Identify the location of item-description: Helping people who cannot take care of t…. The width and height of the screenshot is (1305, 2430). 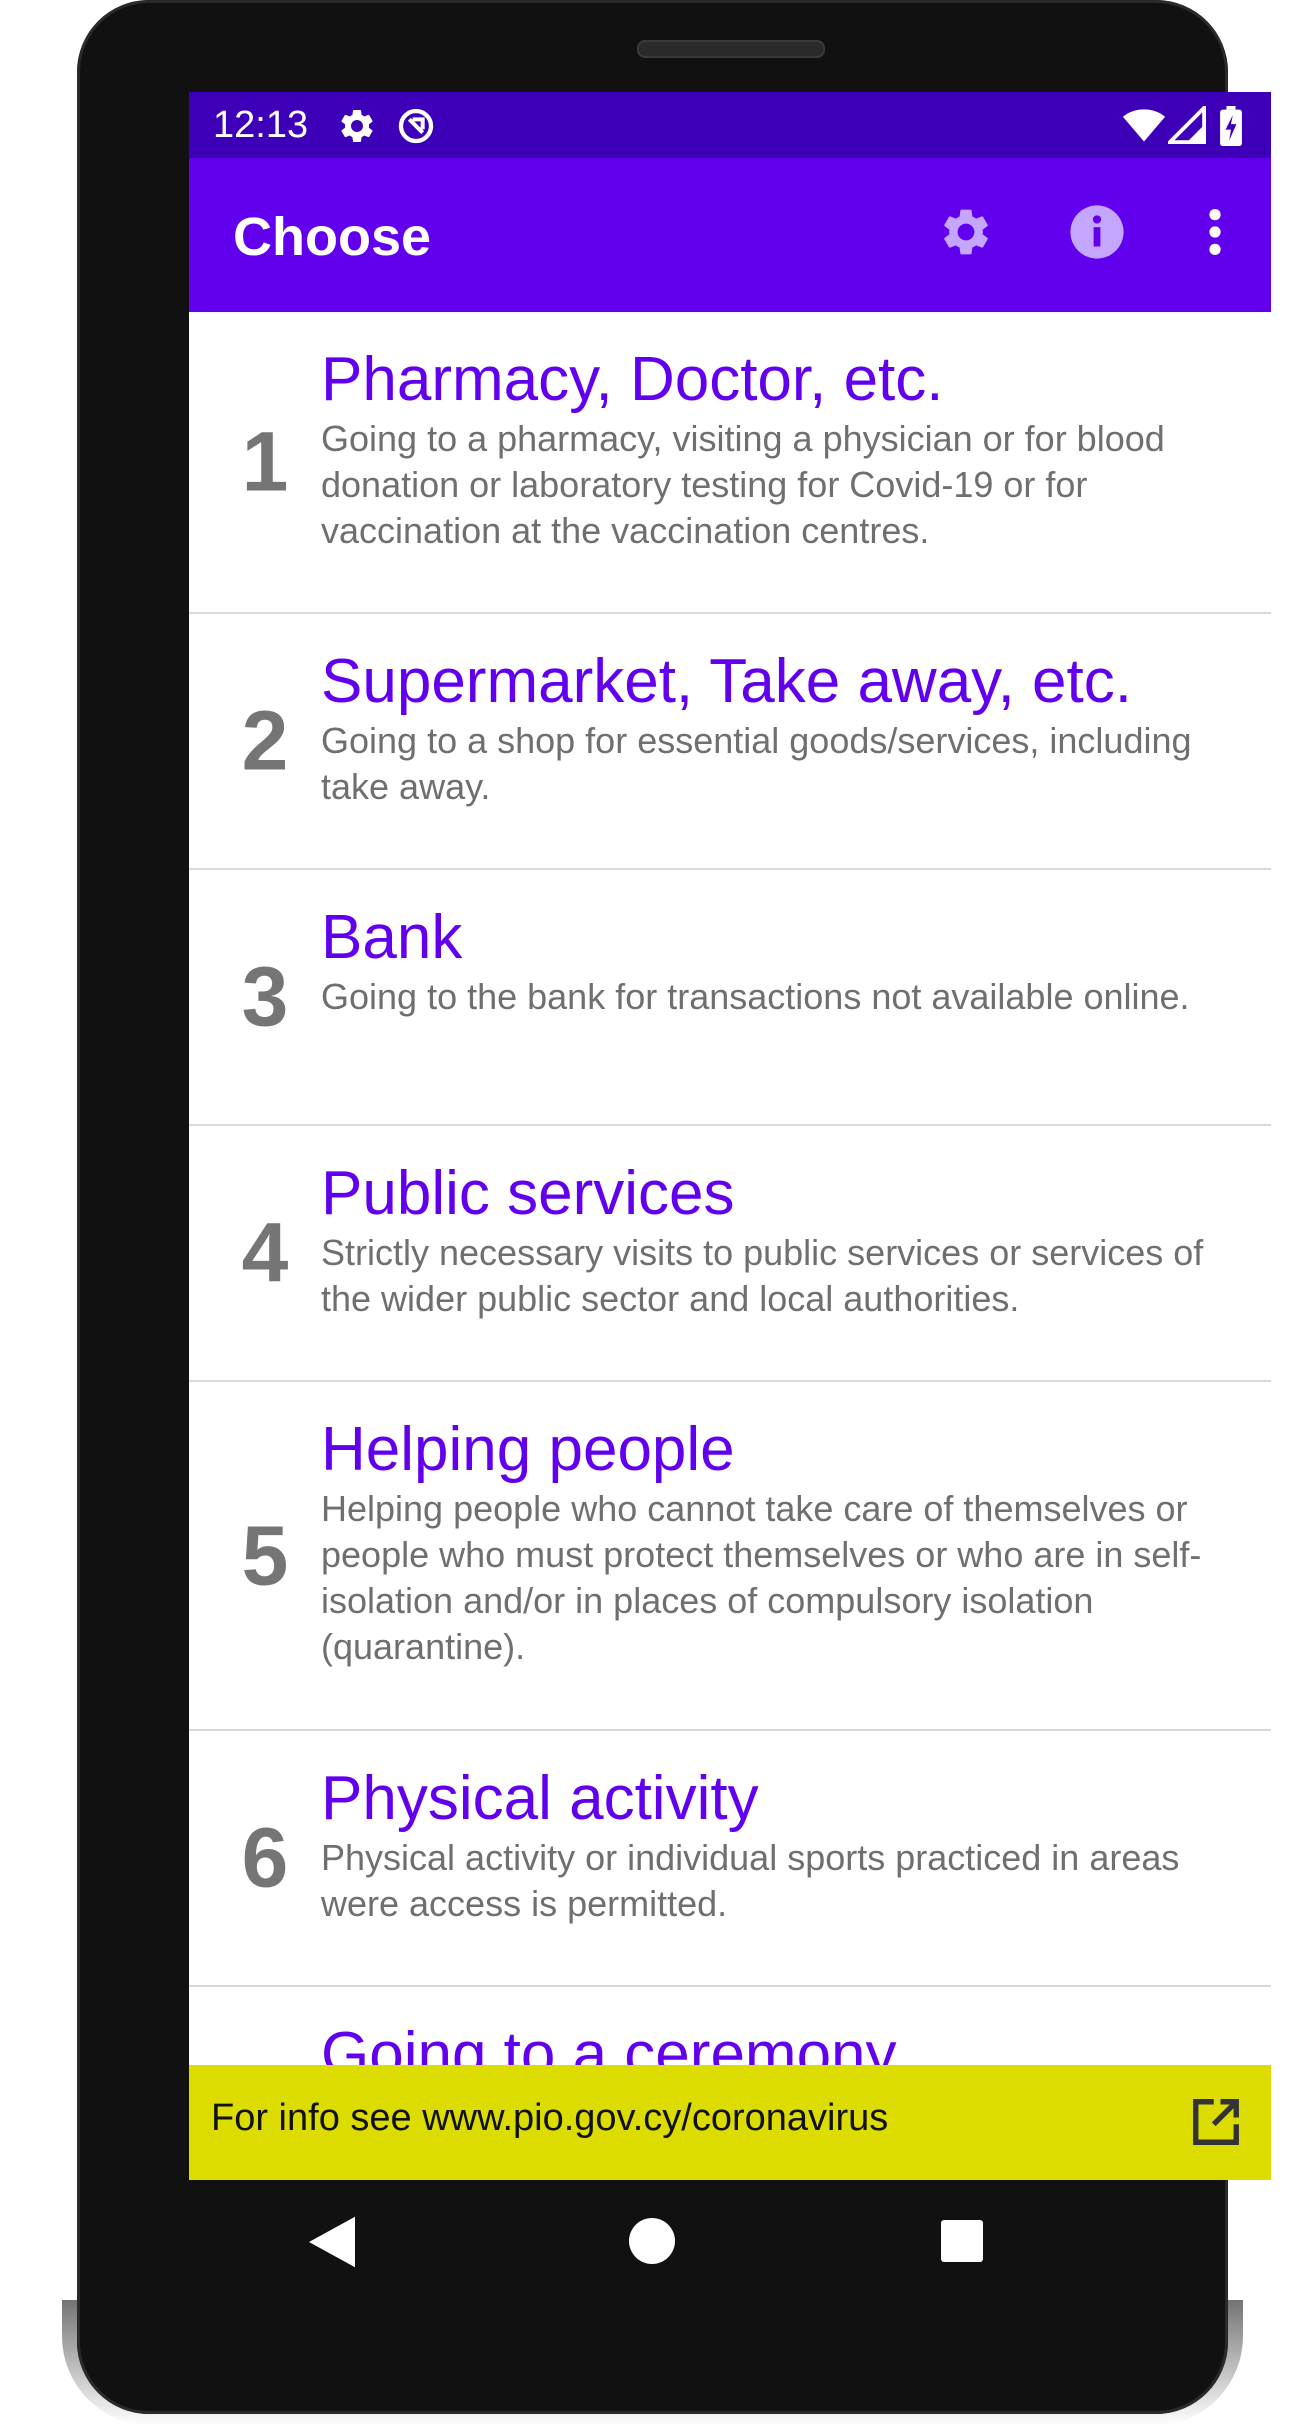
(761, 1577).